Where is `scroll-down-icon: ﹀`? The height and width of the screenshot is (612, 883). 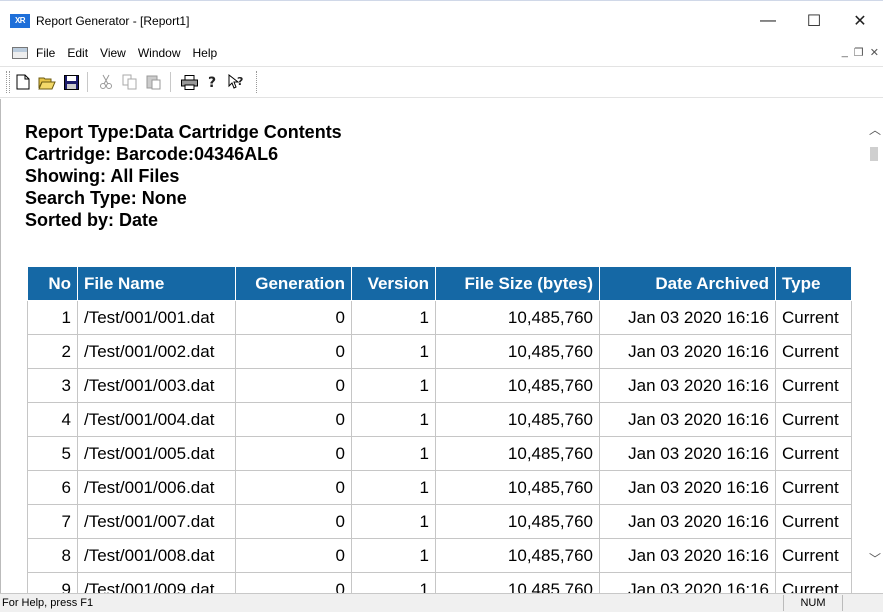
scroll-down-icon: ﹀ is located at coordinates (875, 558).